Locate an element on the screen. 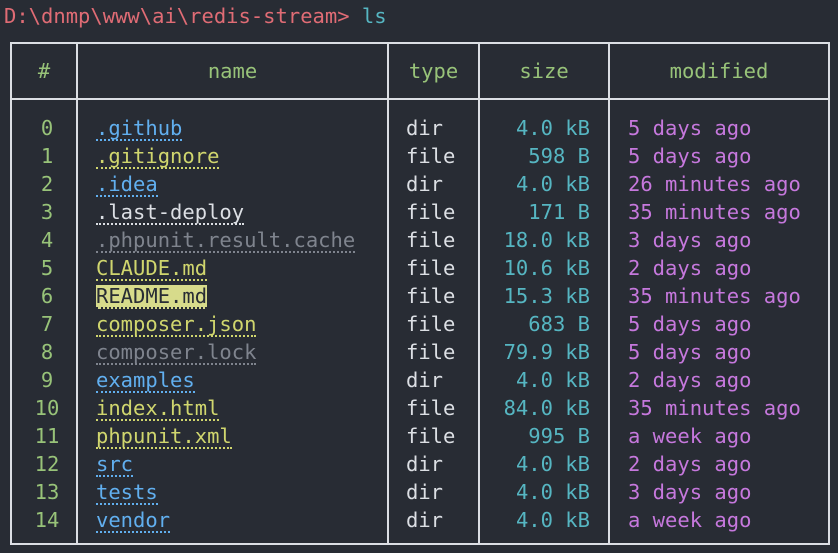  file-link: README.md is located at coordinates (152, 297).